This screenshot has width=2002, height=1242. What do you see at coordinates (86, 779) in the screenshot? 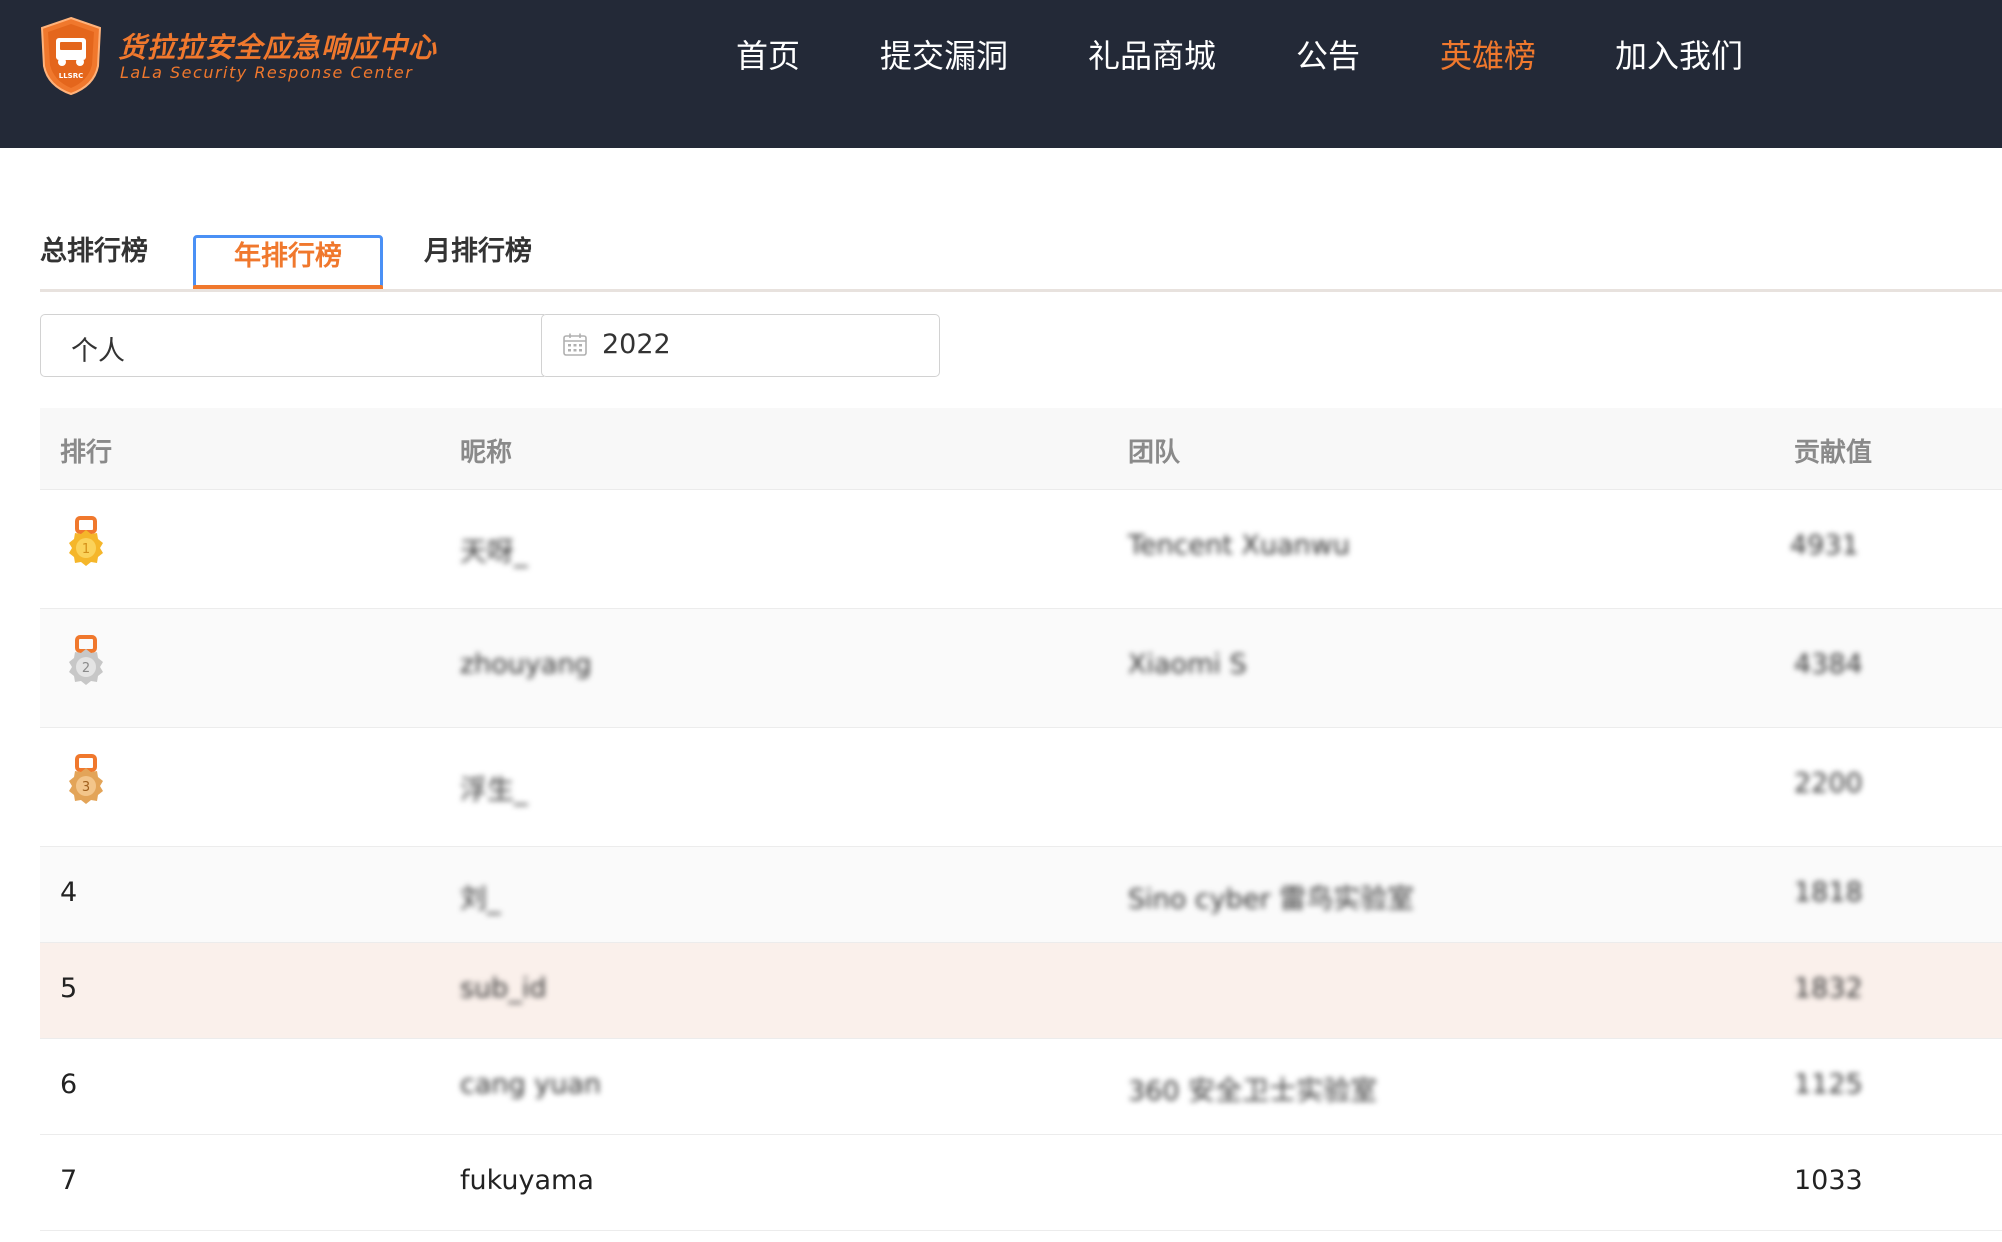
I see `bronze-medal-icon: 3` at bounding box center [86, 779].